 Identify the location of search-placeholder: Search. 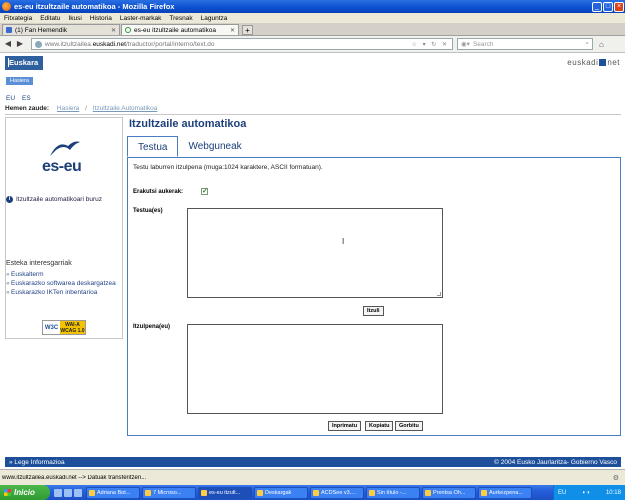
(483, 44).